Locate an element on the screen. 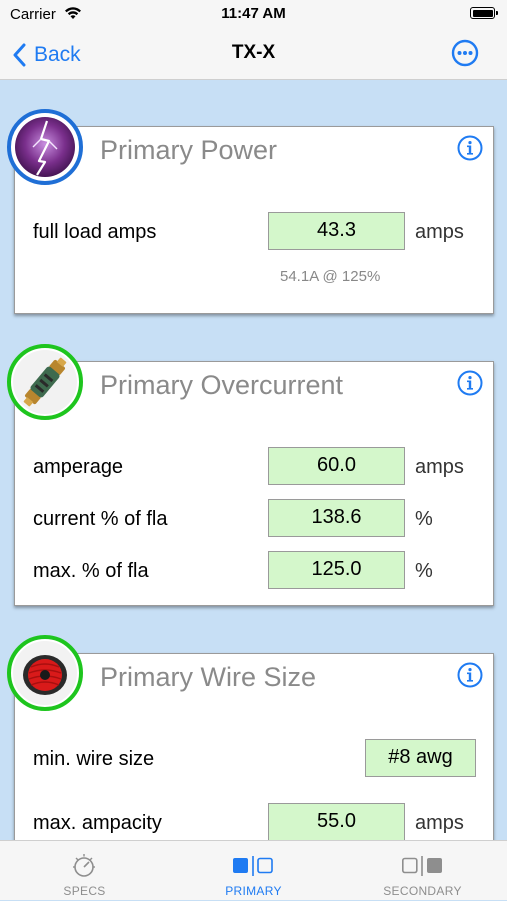 This screenshot has height=901, width=507. card-title: Primary Wire Size is located at coordinates (208, 677).